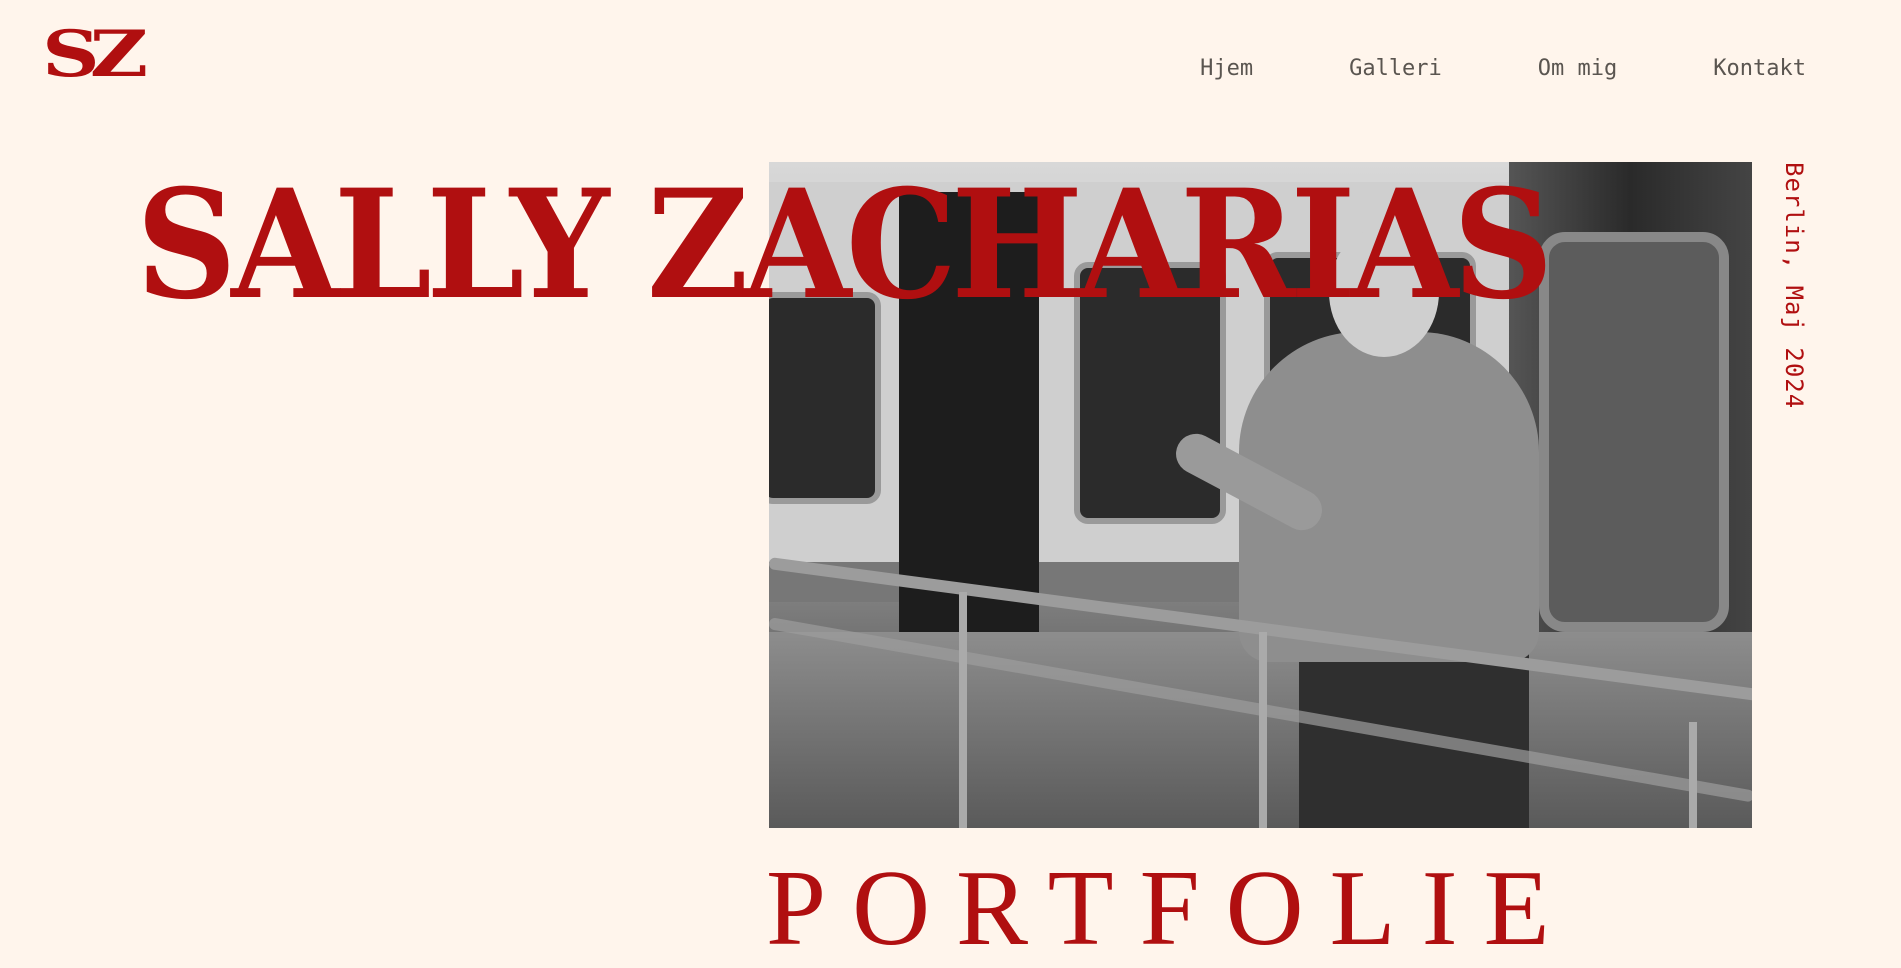 This screenshot has width=1901, height=968. What do you see at coordinates (1794, 286) in the screenshot?
I see `location-date-caption: Berlin, Maj 2024` at bounding box center [1794, 286].